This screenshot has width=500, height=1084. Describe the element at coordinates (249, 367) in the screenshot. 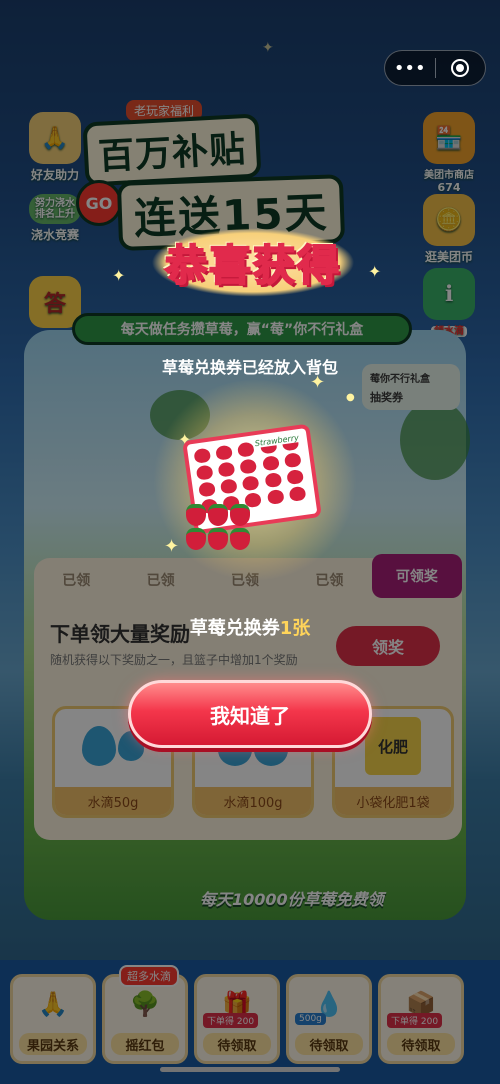

I see `reward-message: 草莓兑换券已经放入背包` at that location.